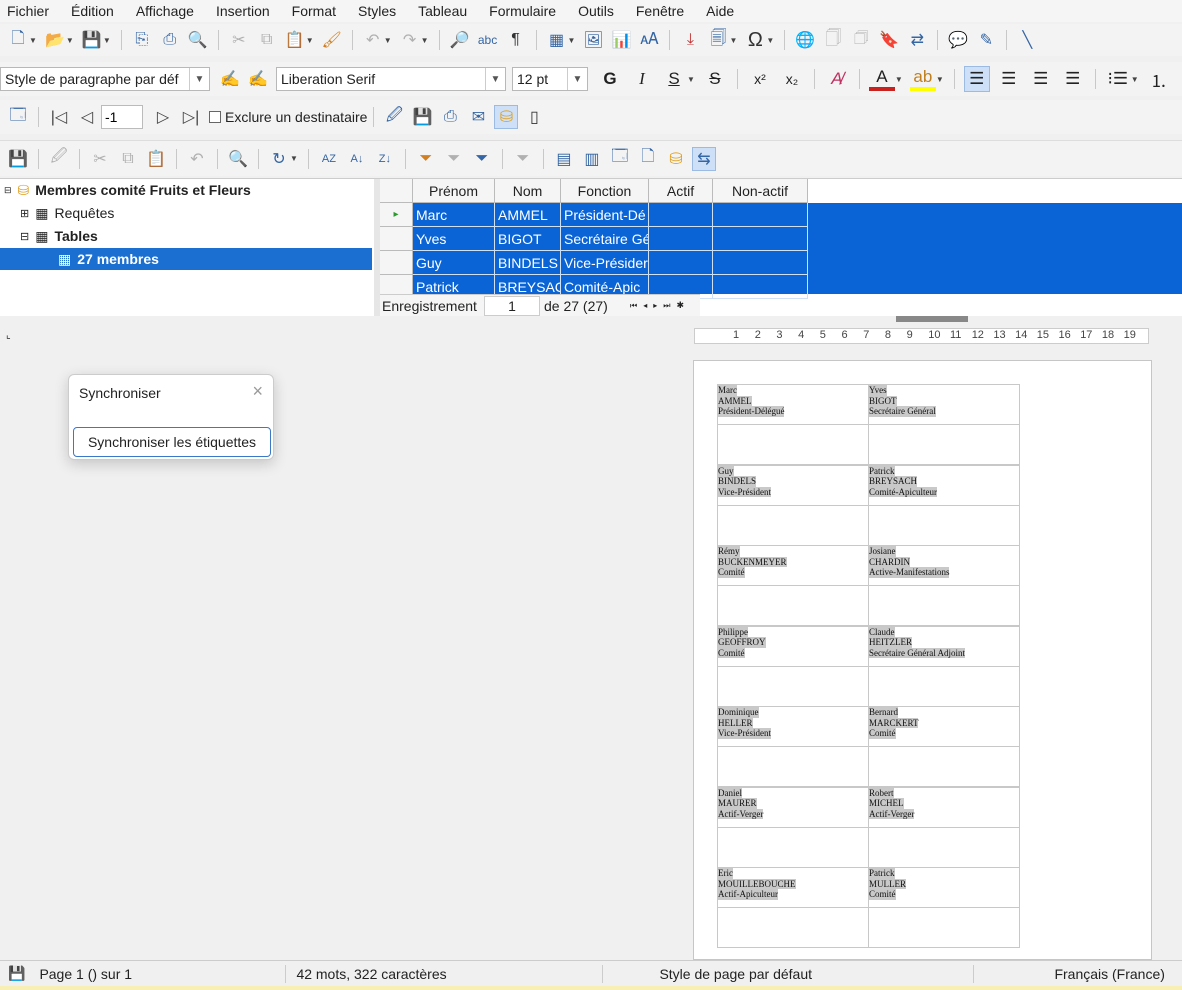 This screenshot has height=990, width=1182. Describe the element at coordinates (279, 159) in the screenshot. I see `refresh-icon: ↻` at that location.